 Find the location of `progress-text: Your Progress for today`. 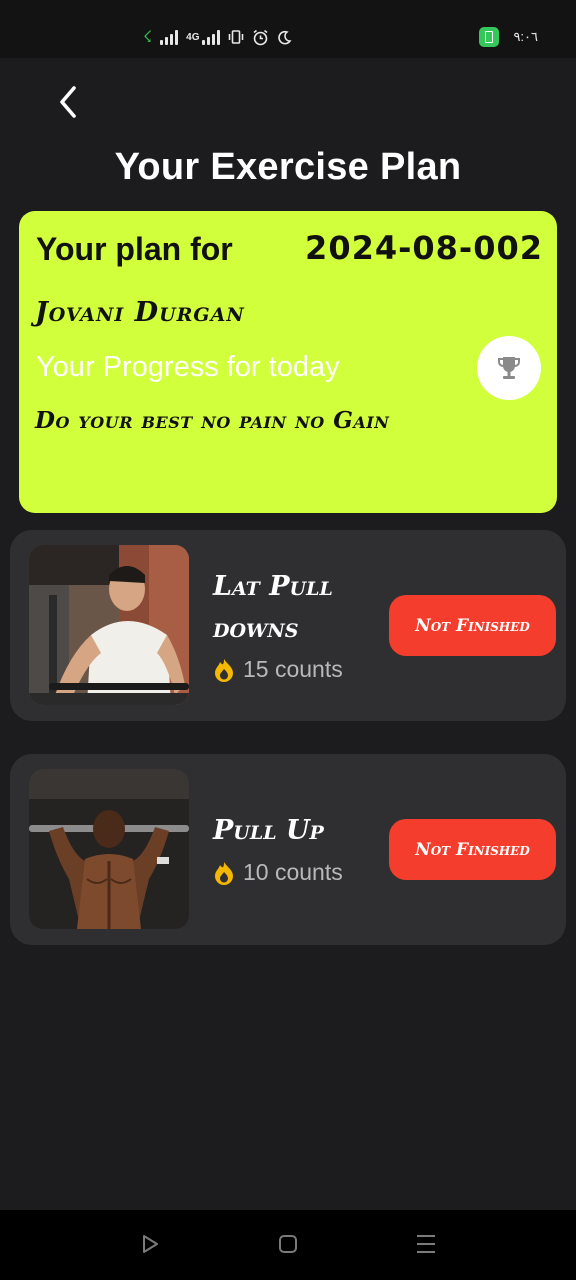

progress-text: Your Progress for today is located at coordinates (188, 367).